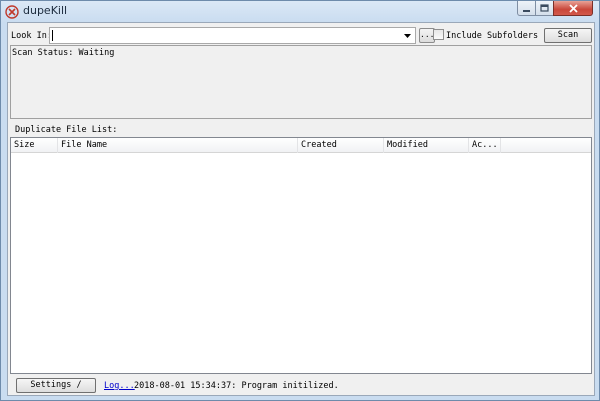 The height and width of the screenshot is (401, 600). I want to click on column-header-size: Size, so click(34, 145).